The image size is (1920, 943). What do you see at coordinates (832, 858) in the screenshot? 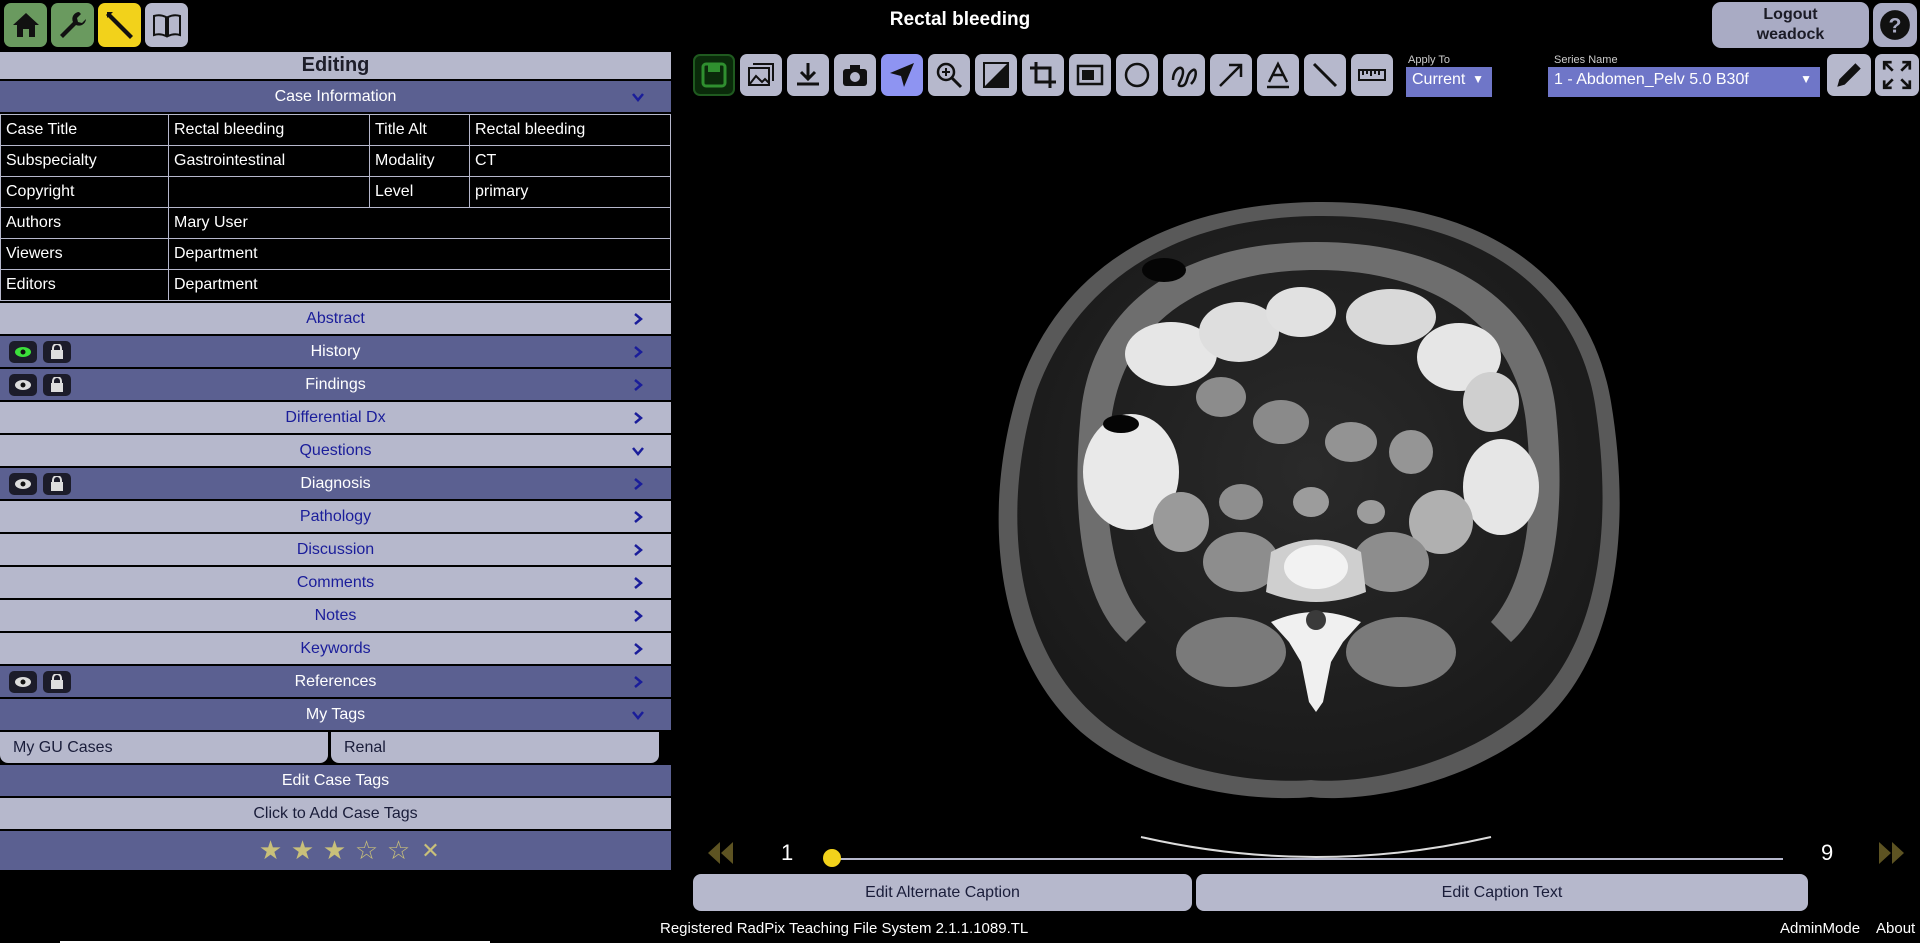
I see `slice-thumb` at bounding box center [832, 858].